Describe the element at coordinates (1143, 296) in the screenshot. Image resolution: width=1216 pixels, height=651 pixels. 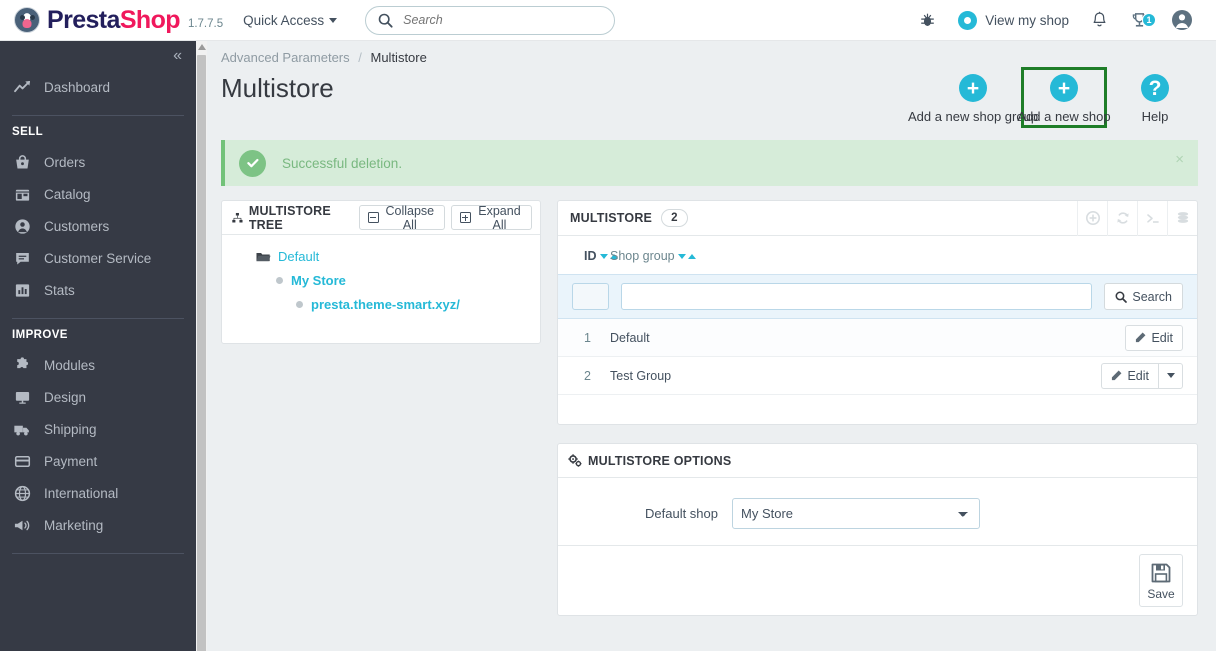
I see `grid-search-button: Search` at that location.